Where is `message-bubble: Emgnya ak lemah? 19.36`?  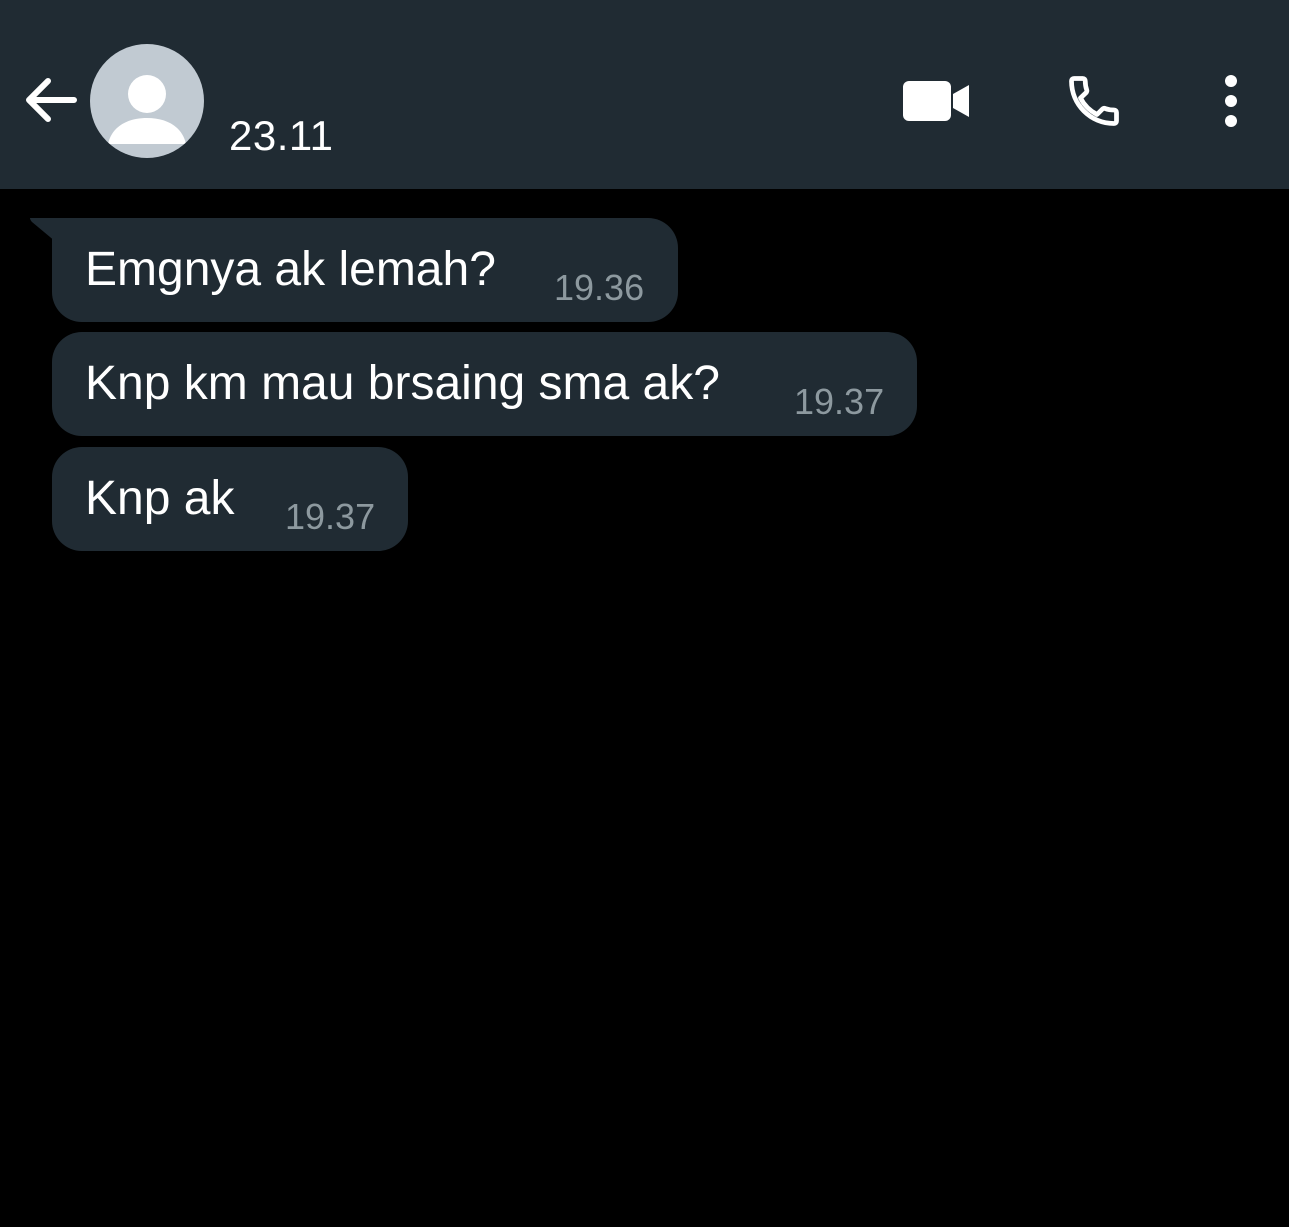
message-bubble: Emgnya ak lemah? 19.36 is located at coordinates (365, 270).